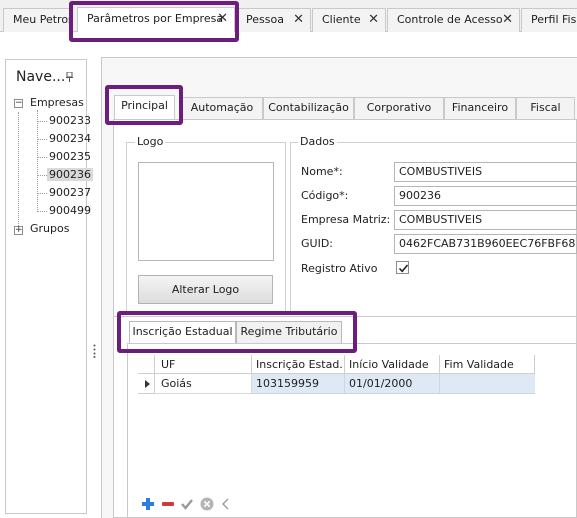 The height and width of the screenshot is (518, 577). I want to click on doc-tab-perfil-fiscal: Perfil Fis, so click(549, 20).